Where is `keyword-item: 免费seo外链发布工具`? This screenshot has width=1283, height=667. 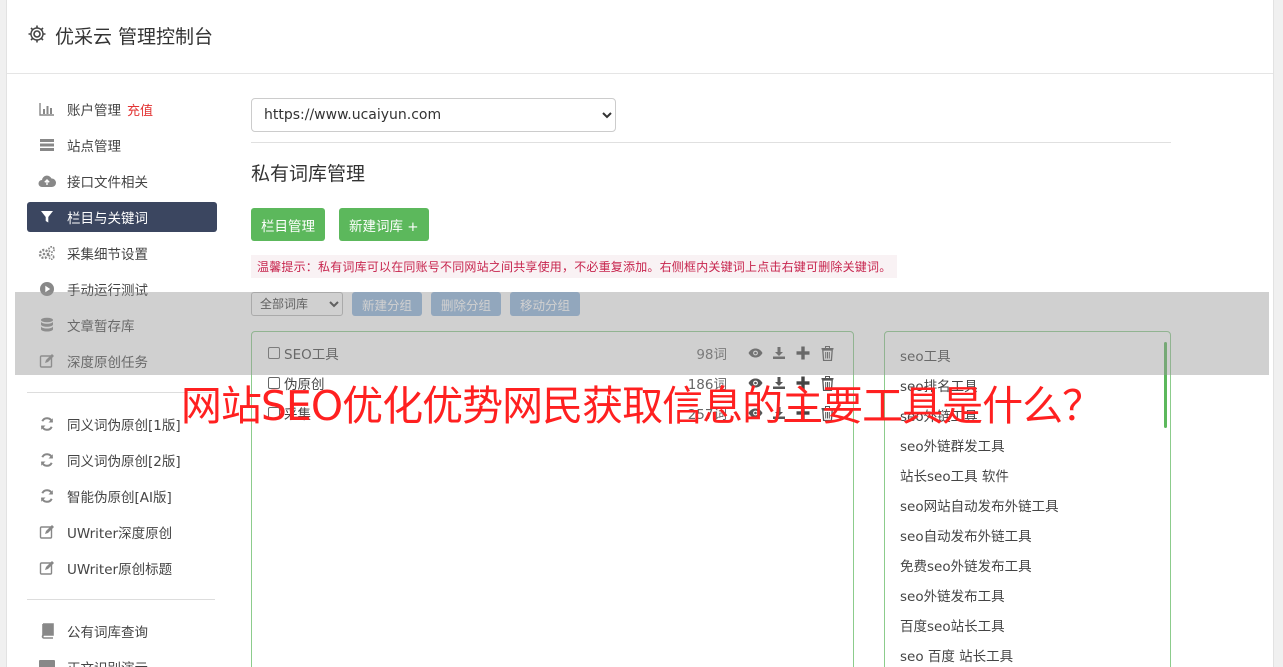
keyword-item: 免费seo外链发布工具 is located at coordinates (1027, 567).